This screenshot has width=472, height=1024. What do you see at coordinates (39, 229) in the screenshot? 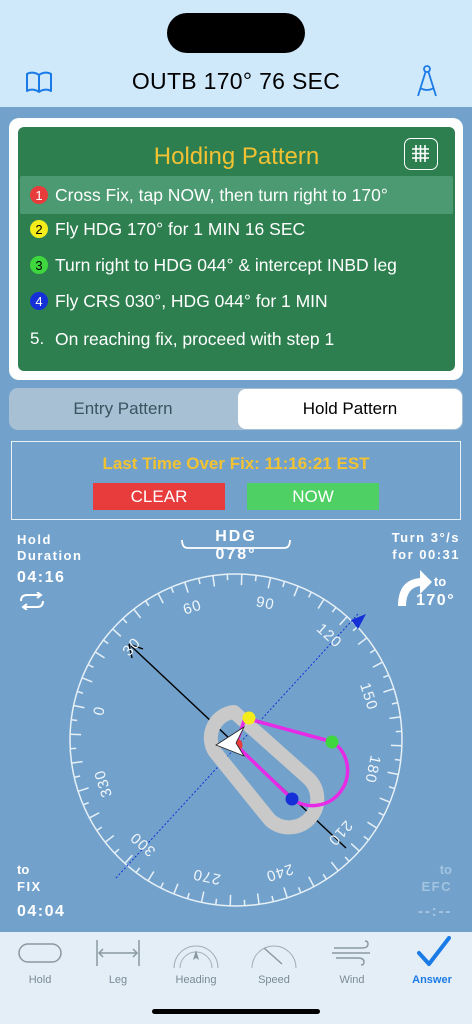
I see `step-number: 2` at bounding box center [39, 229].